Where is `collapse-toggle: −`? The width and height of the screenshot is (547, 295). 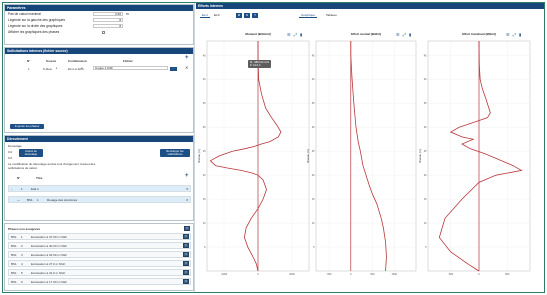 collapse-toggle: − is located at coordinates (12, 189).